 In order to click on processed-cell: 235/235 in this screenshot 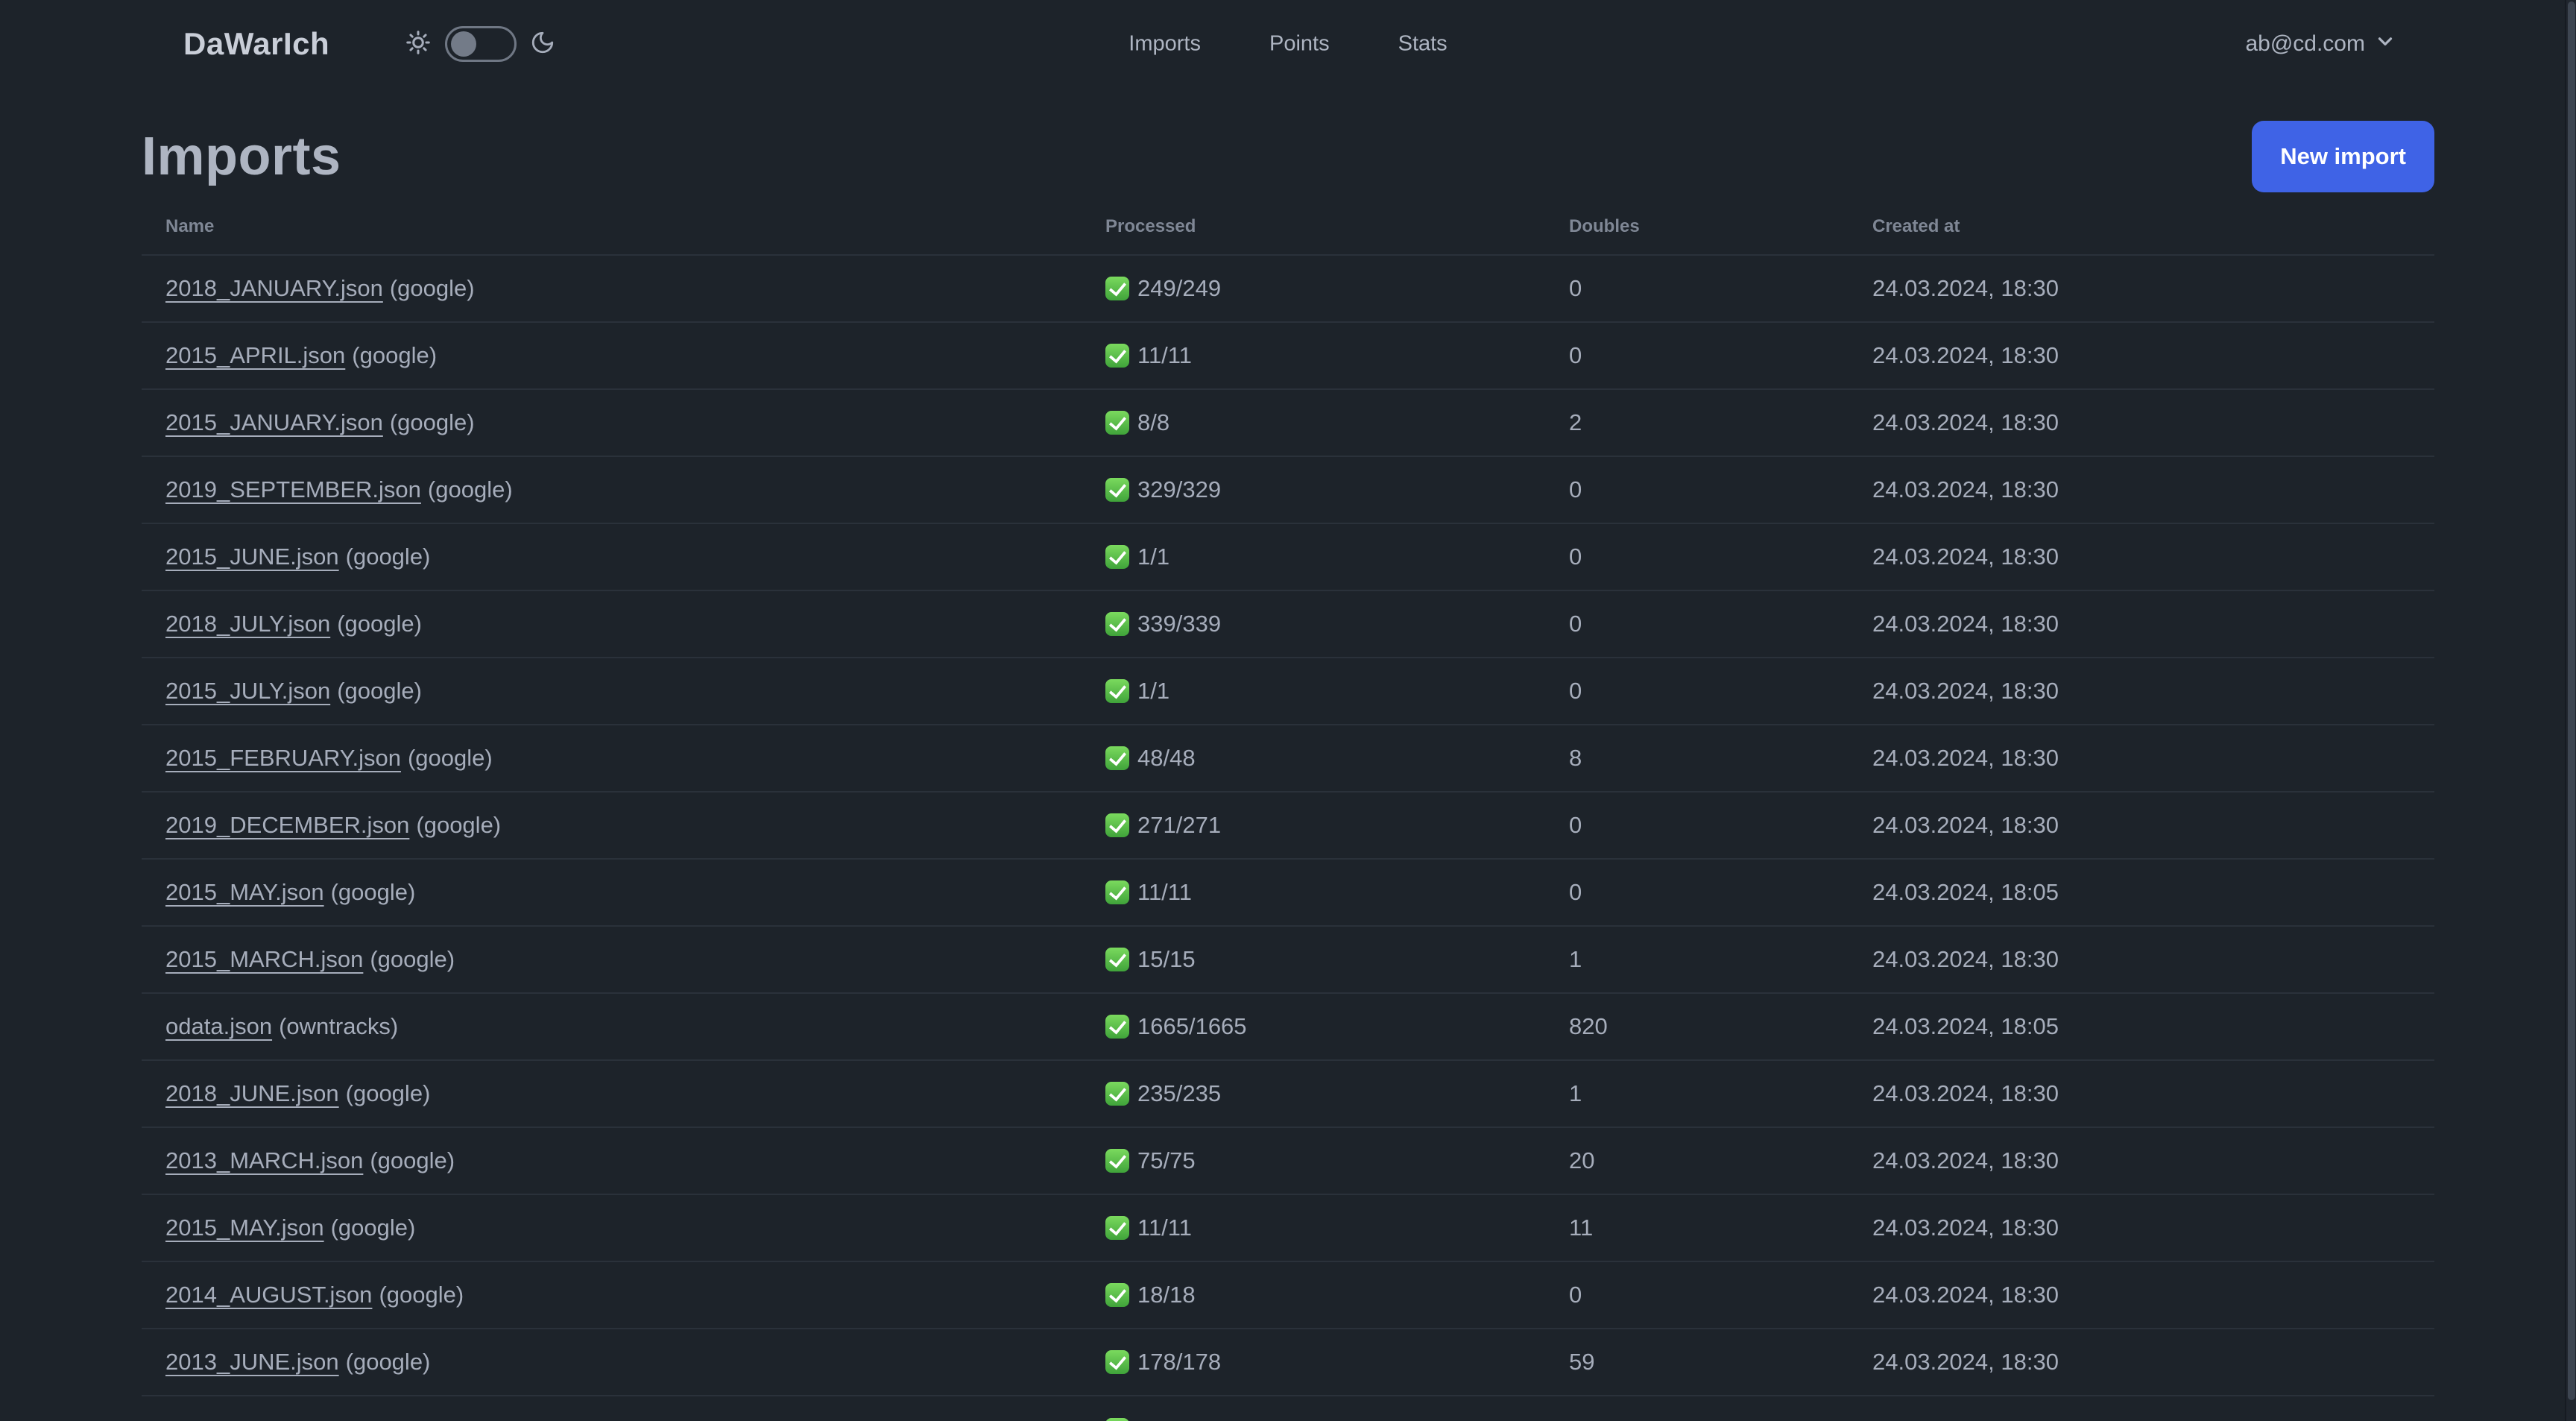, I will do `click(1313, 1094)`.